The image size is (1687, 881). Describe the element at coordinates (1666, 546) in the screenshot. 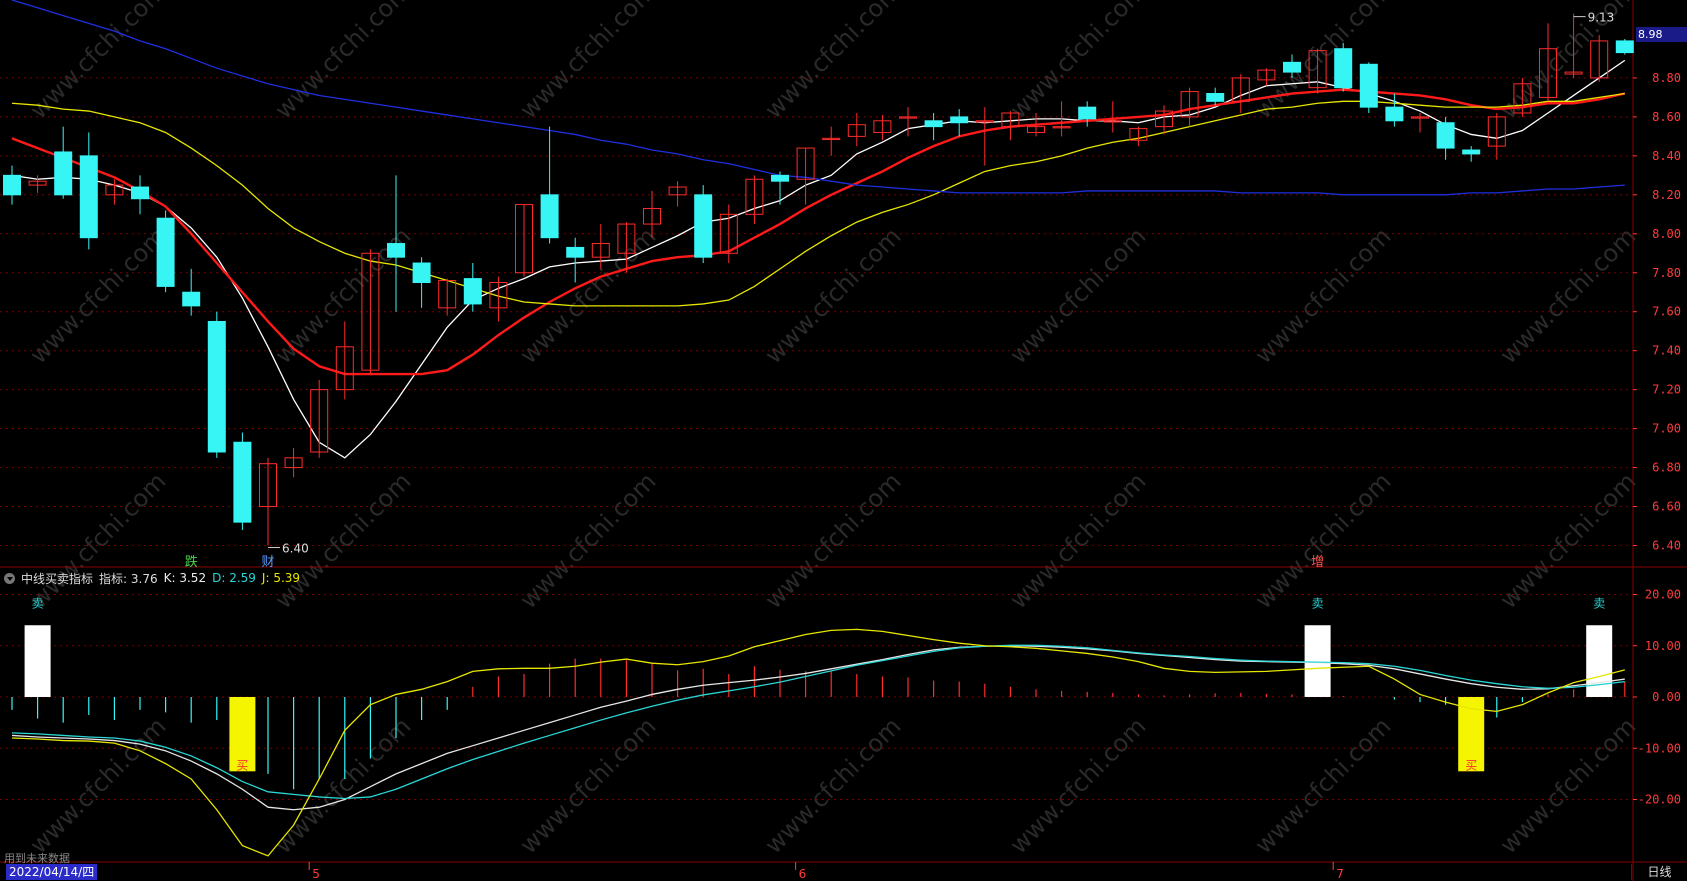

I see `price-tick-label: 6.40` at that location.